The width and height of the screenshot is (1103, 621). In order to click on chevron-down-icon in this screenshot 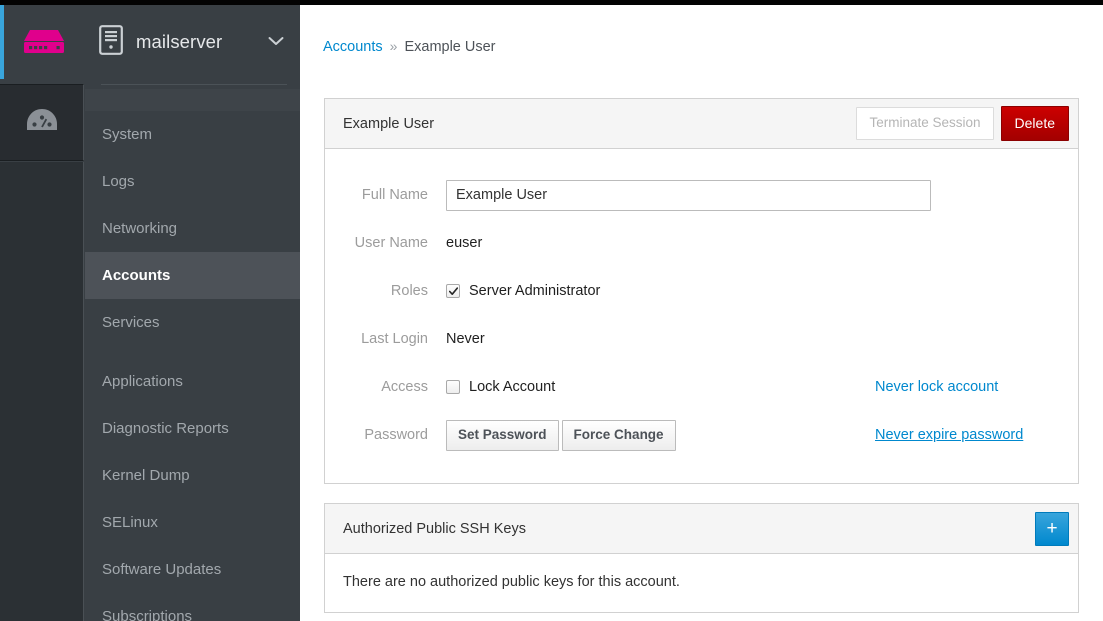, I will do `click(276, 42)`.